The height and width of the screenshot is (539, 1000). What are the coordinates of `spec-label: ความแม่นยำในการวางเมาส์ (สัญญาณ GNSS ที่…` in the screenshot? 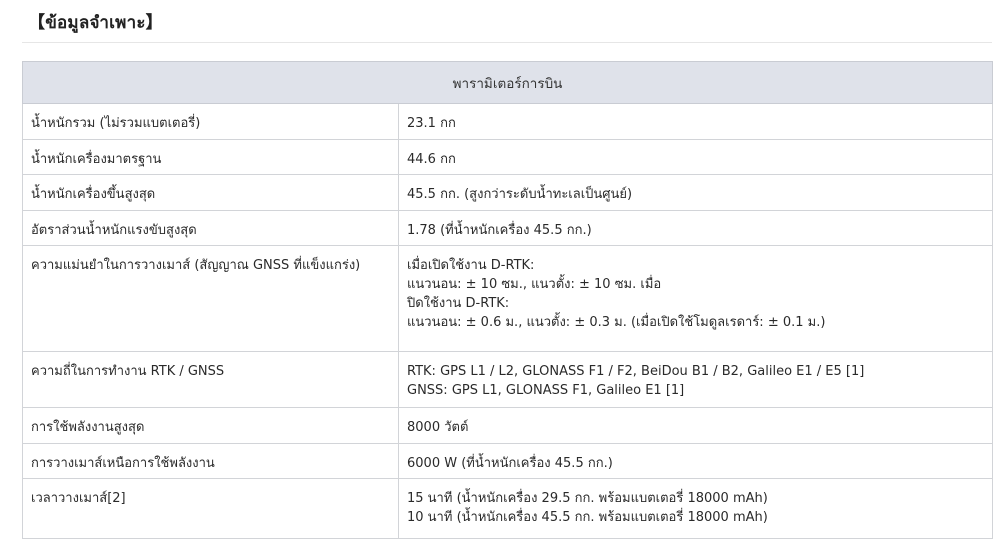 It's located at (210, 298).